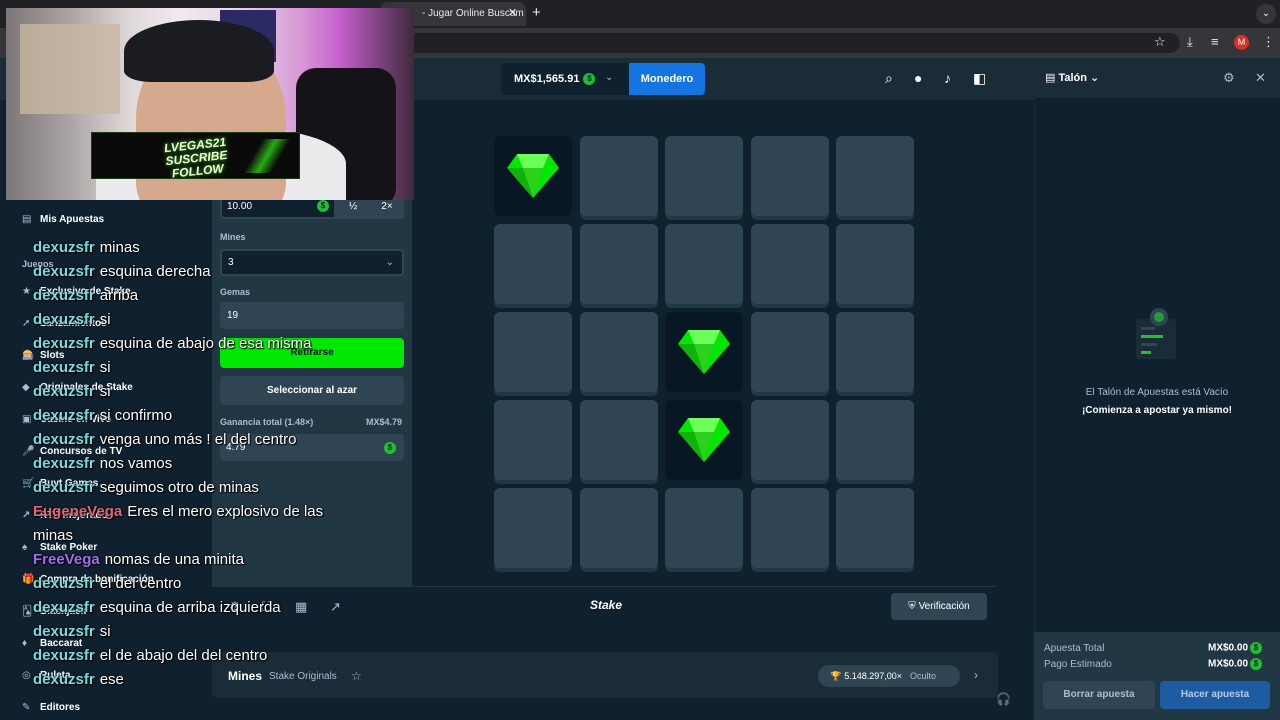 The height and width of the screenshot is (720, 1280). Describe the element at coordinates (190, 607) in the screenshot. I see `chat-text: esquina de arriba izquierda` at that location.